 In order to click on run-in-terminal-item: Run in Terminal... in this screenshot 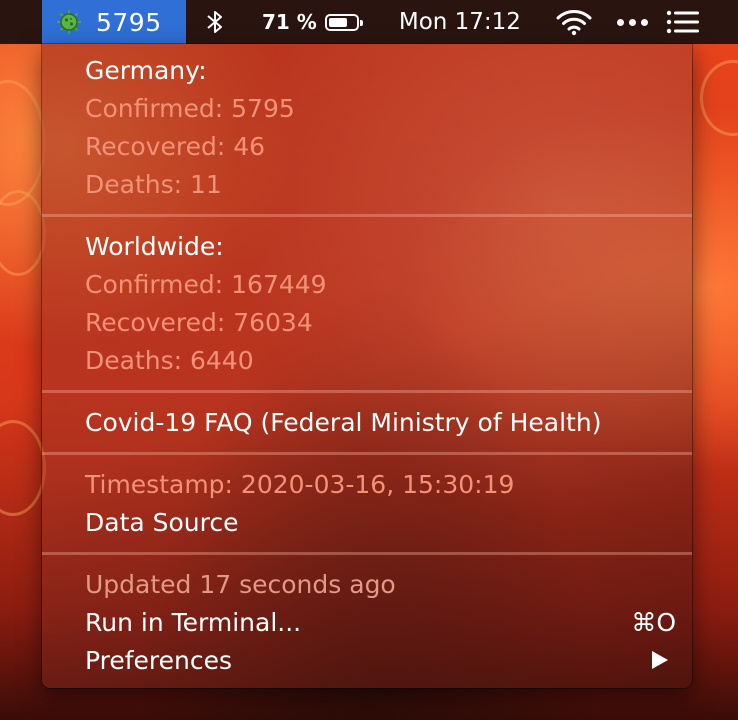, I will do `click(193, 622)`.